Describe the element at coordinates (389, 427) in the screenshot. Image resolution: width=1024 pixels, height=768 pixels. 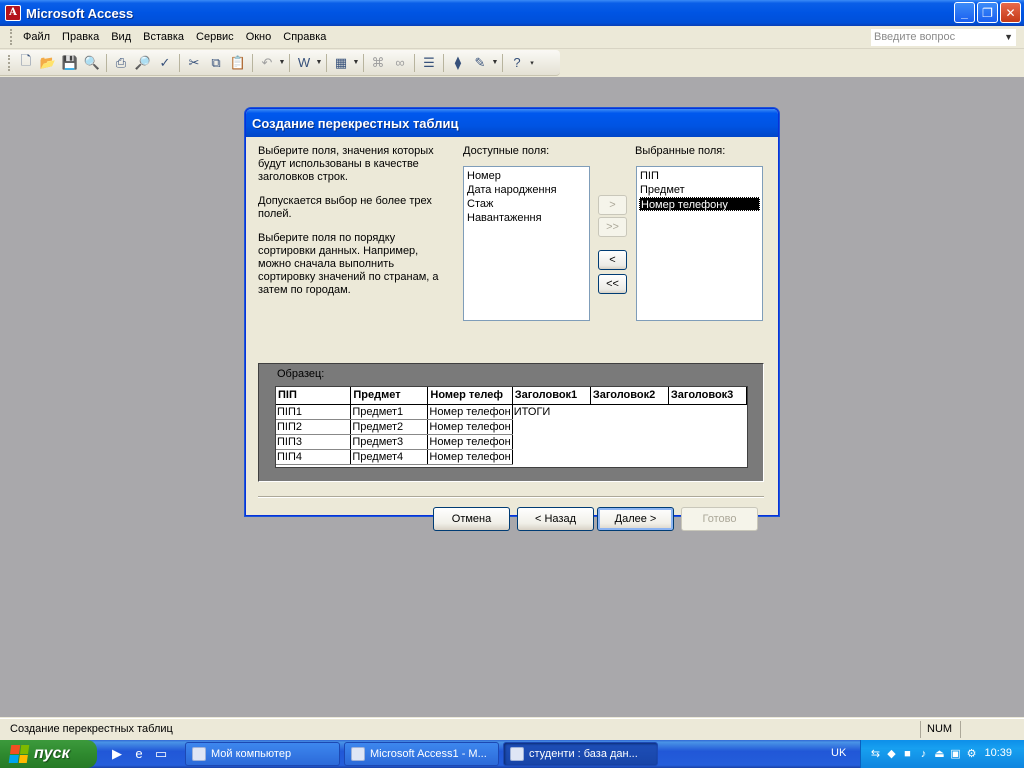
I see `table-cell: Предмет2` at that location.